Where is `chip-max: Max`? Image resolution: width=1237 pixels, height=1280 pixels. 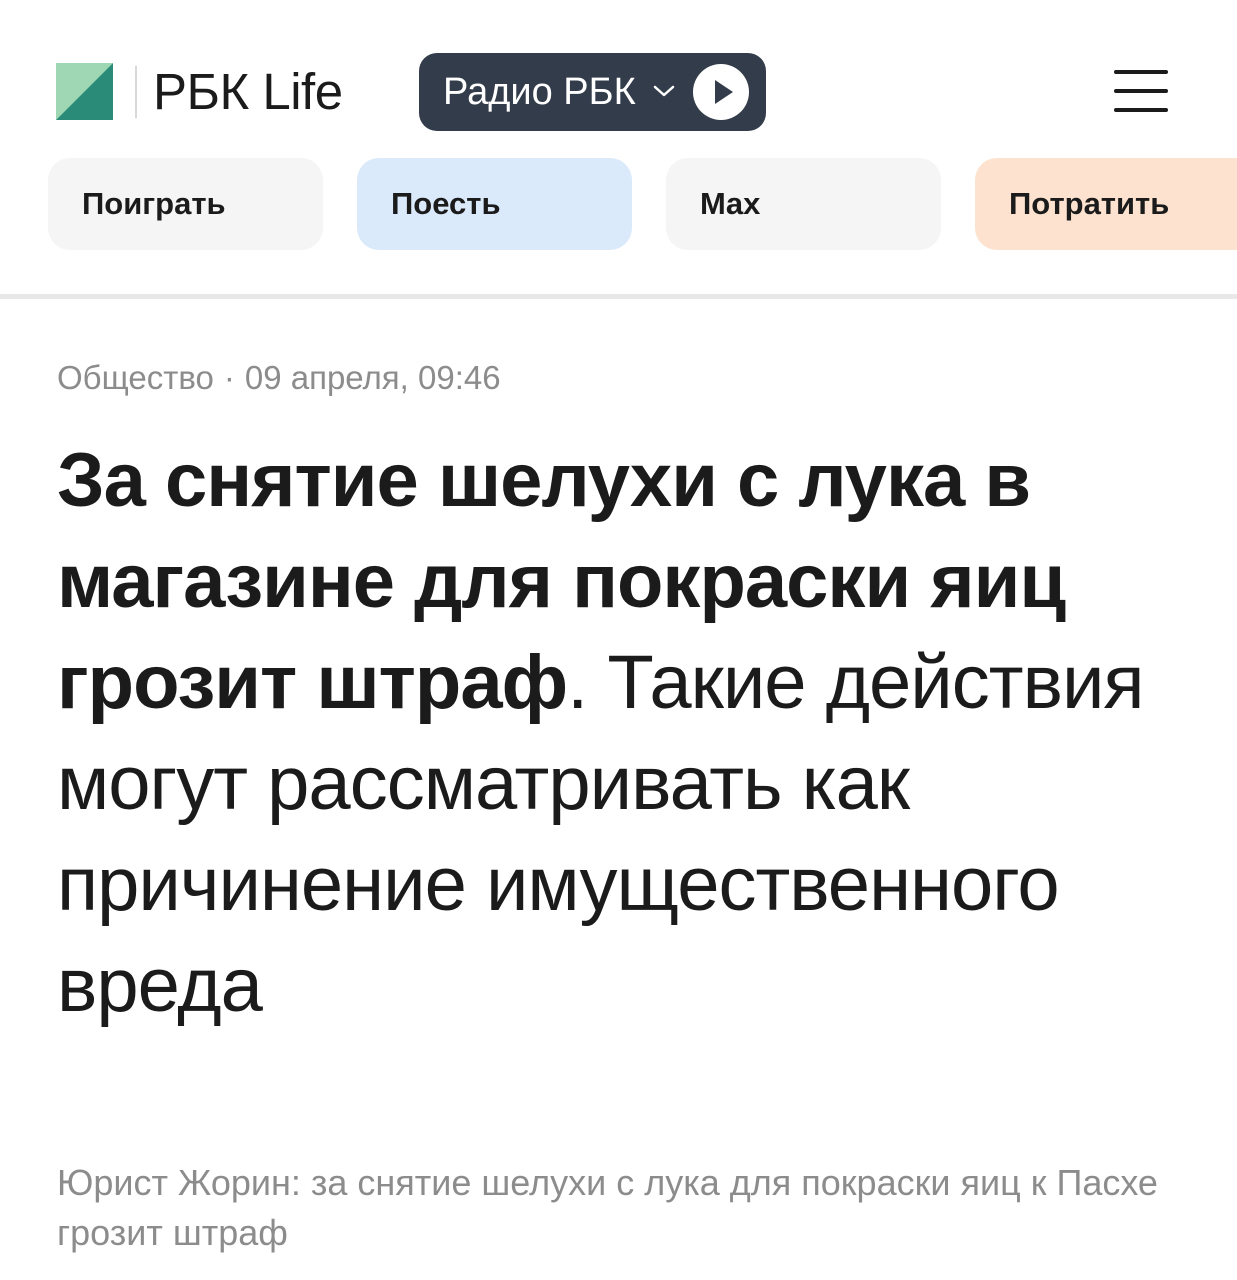
chip-max: Max is located at coordinates (803, 204).